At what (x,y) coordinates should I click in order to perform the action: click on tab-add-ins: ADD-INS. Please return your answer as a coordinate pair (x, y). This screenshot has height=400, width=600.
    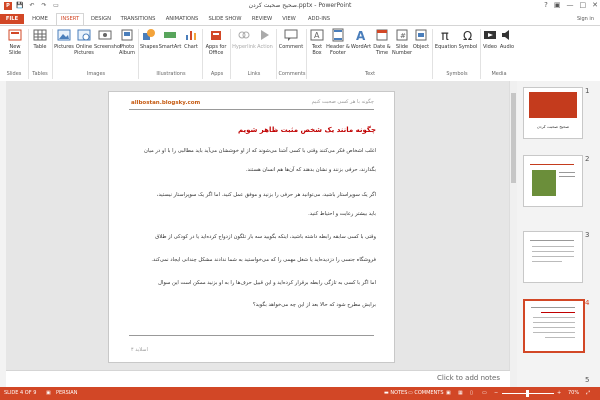
    Looking at the image, I should click on (319, 19).